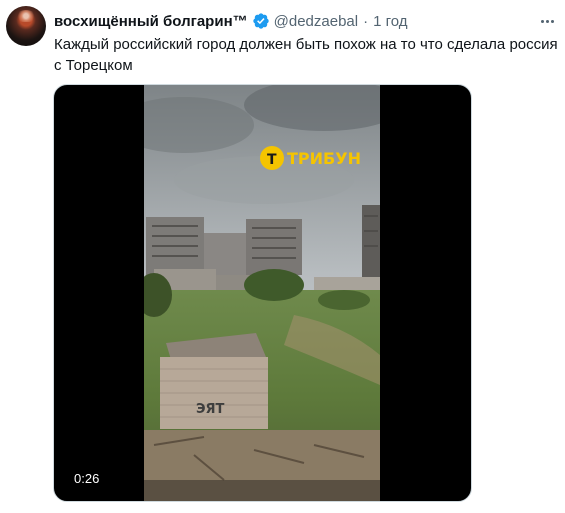  What do you see at coordinates (151, 21) in the screenshot?
I see `author-name: восхищённый болгарин™` at bounding box center [151, 21].